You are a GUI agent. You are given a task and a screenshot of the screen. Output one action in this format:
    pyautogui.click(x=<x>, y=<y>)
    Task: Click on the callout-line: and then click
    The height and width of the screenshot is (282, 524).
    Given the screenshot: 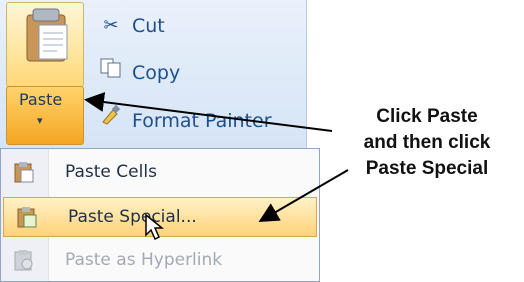 What is the action you would take?
    pyautogui.click(x=427, y=142)
    